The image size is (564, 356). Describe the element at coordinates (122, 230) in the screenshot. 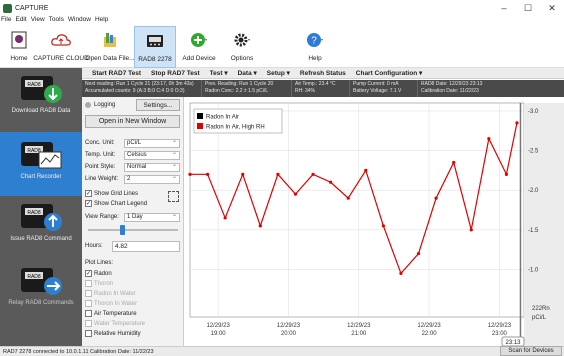

I see `view-range-slider-thumb` at that location.